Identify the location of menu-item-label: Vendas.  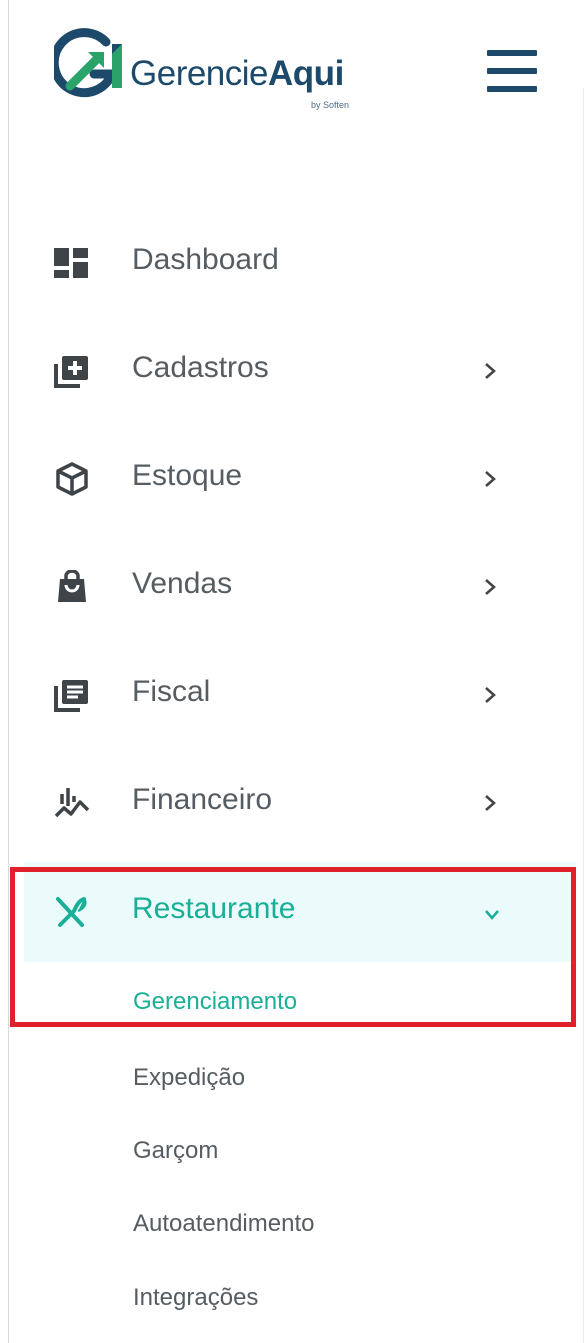
(182, 583).